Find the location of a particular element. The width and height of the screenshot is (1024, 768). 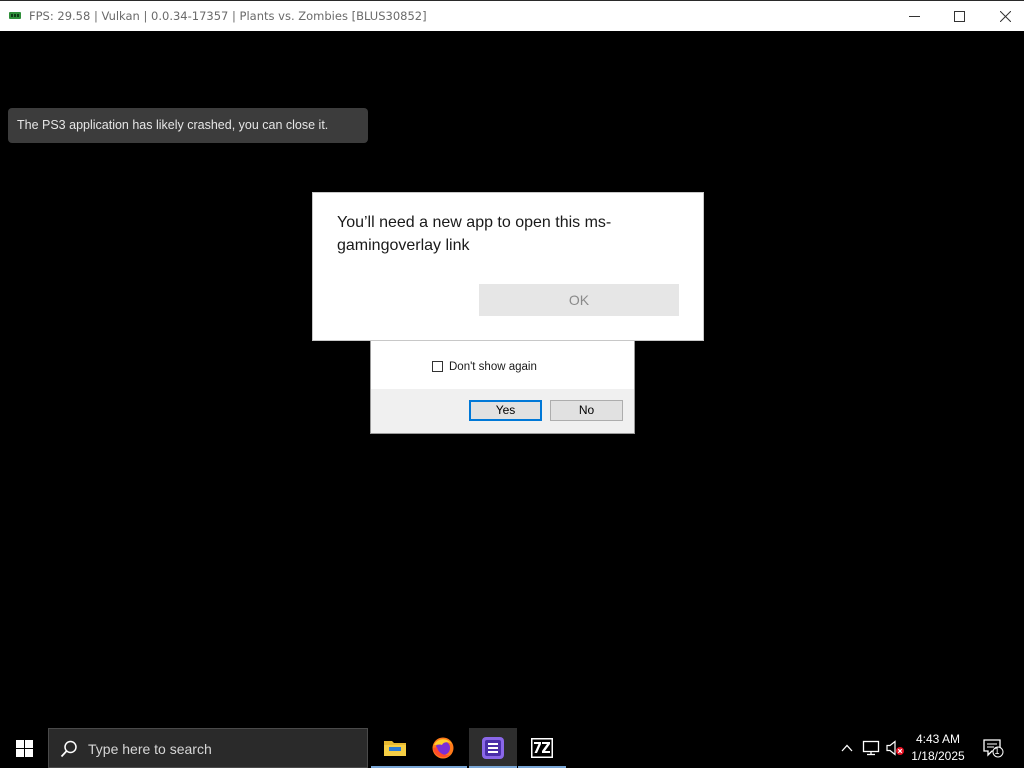

dont-show-again-checkbox is located at coordinates (437, 366).